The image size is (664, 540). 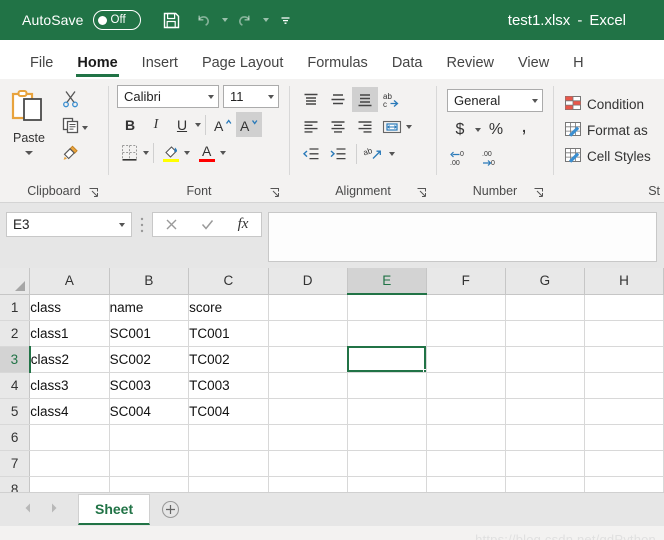 I want to click on cut-button, so click(x=70, y=101).